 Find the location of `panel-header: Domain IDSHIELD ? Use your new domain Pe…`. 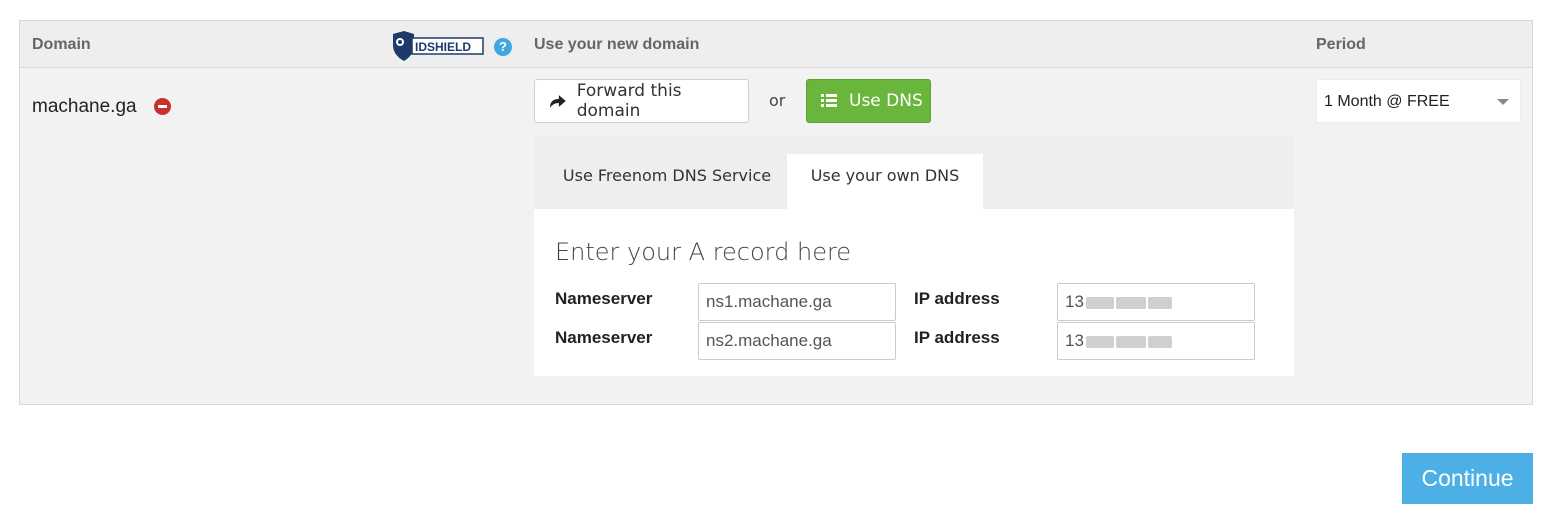

panel-header: Domain IDSHIELD ? Use your new domain Pe… is located at coordinates (776, 44).